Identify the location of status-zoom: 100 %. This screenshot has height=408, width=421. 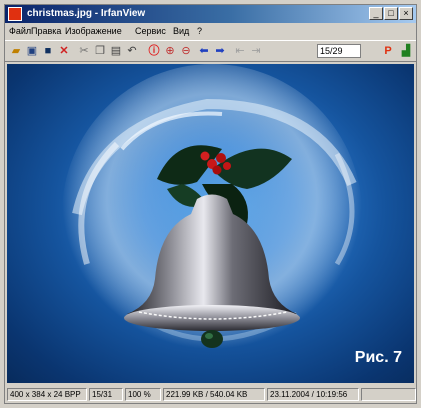
(143, 394).